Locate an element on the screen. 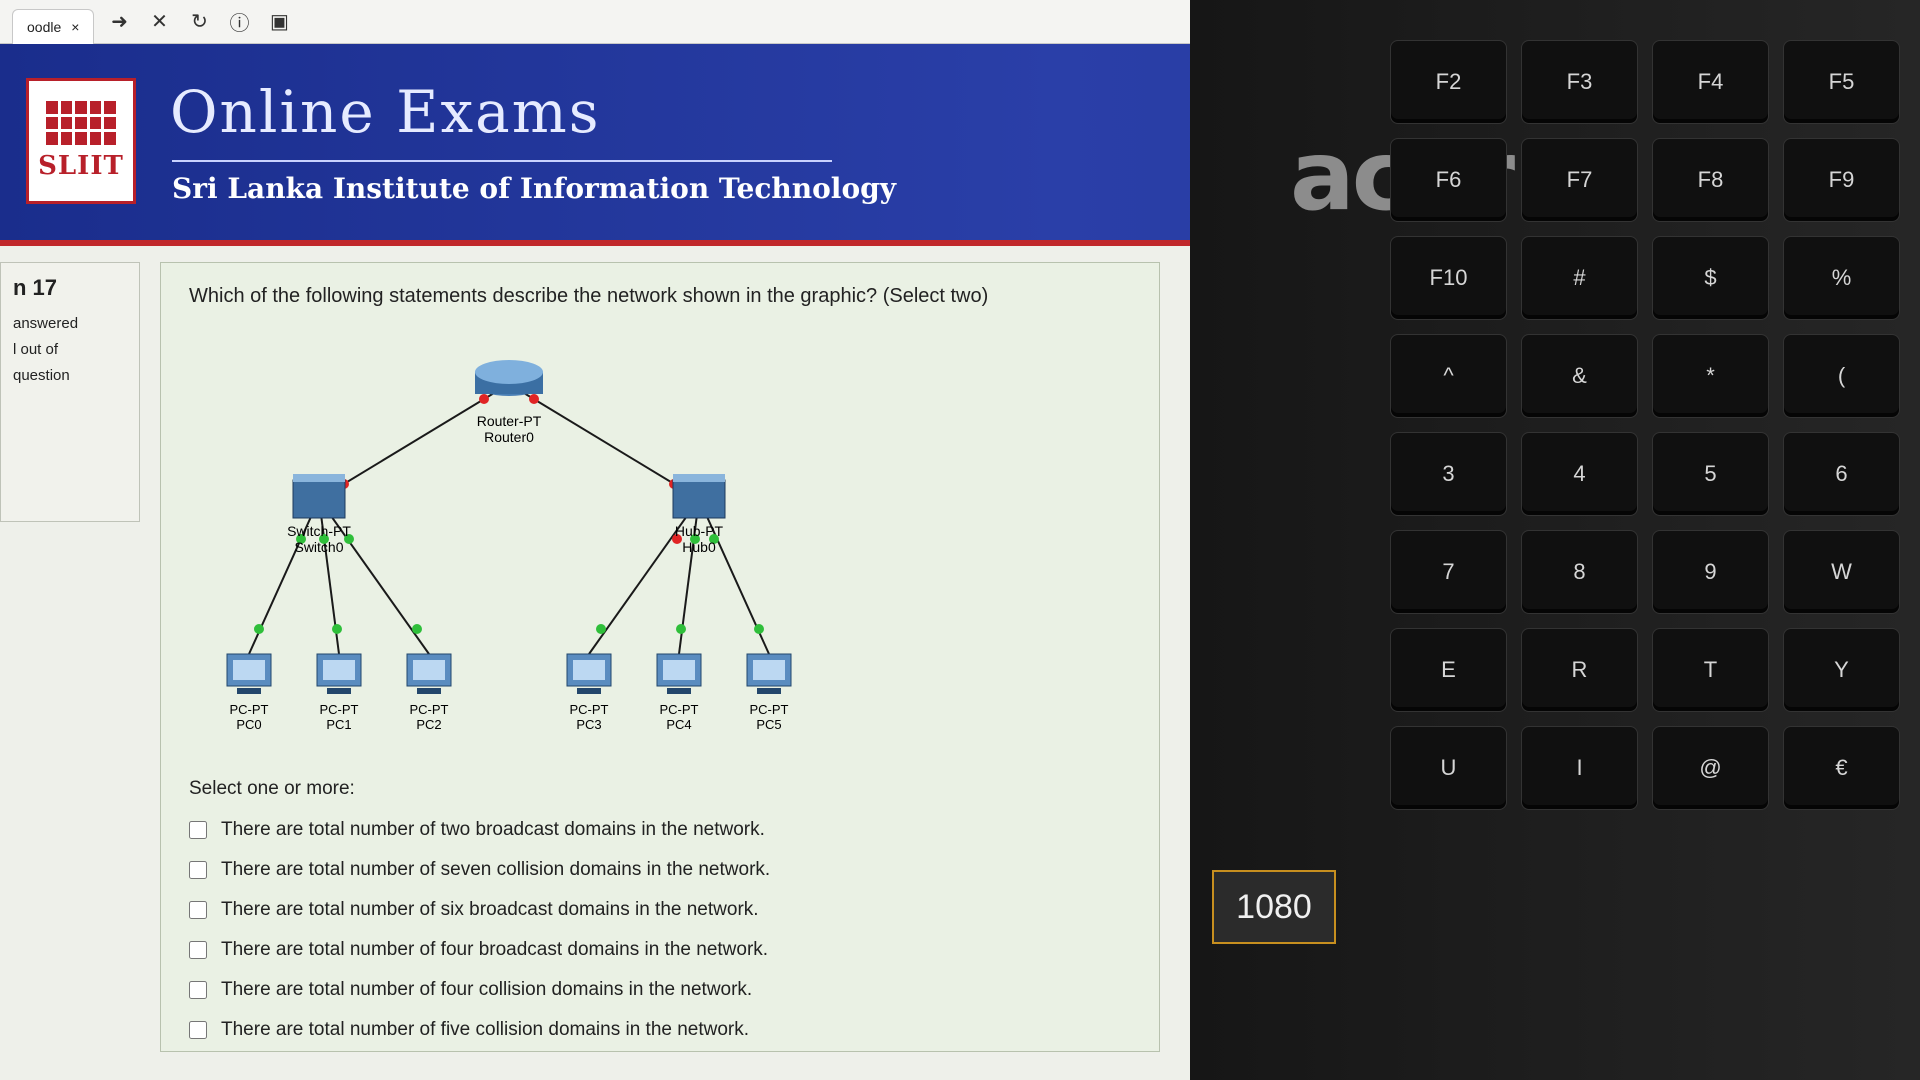 The height and width of the screenshot is (1080, 1920). tab-close-icon: × is located at coordinates (75, 27).